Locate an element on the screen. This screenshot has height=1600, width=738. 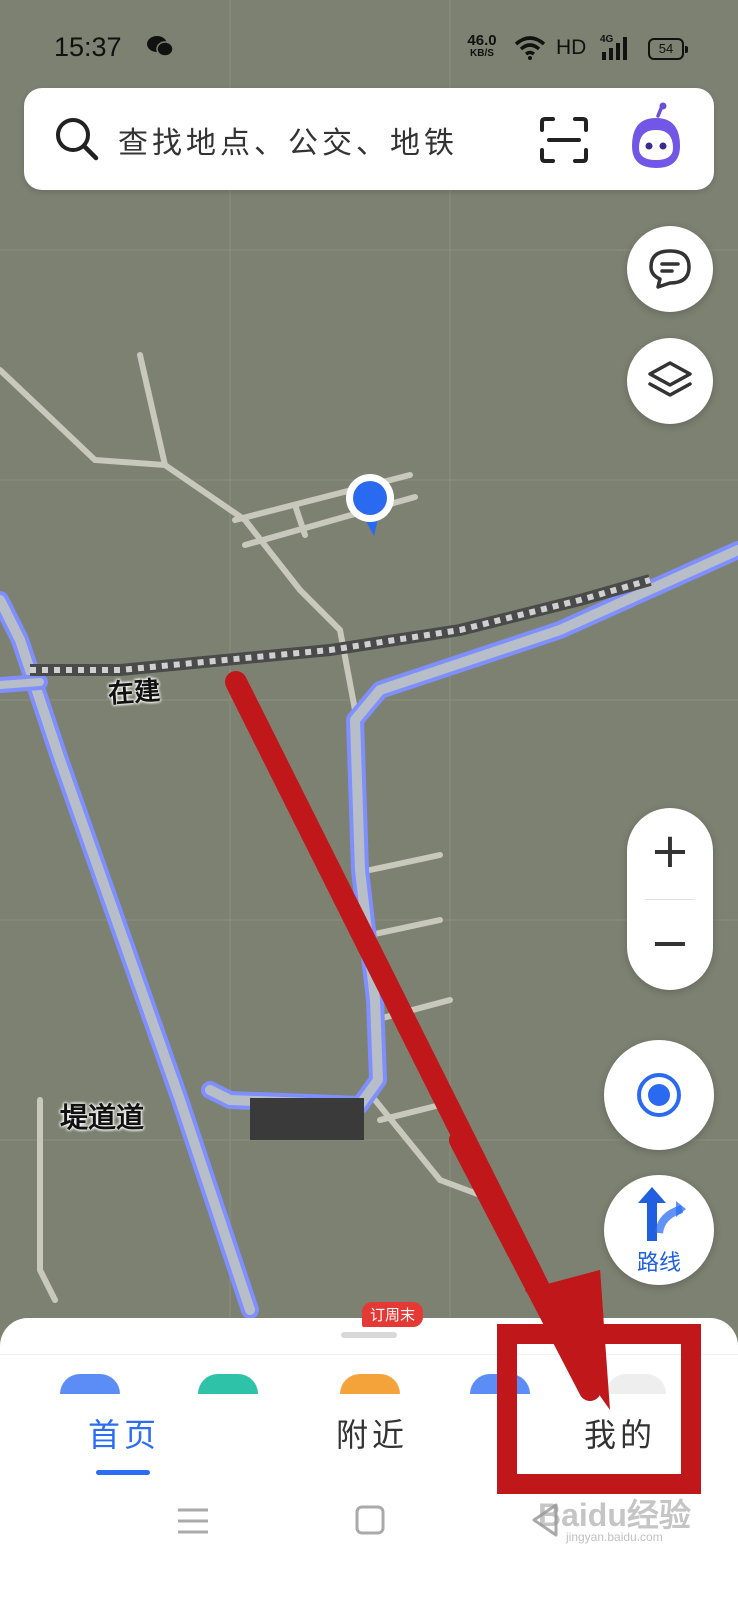
watermark-url: jingyan.baidu.com is located at coordinates (614, 1537).